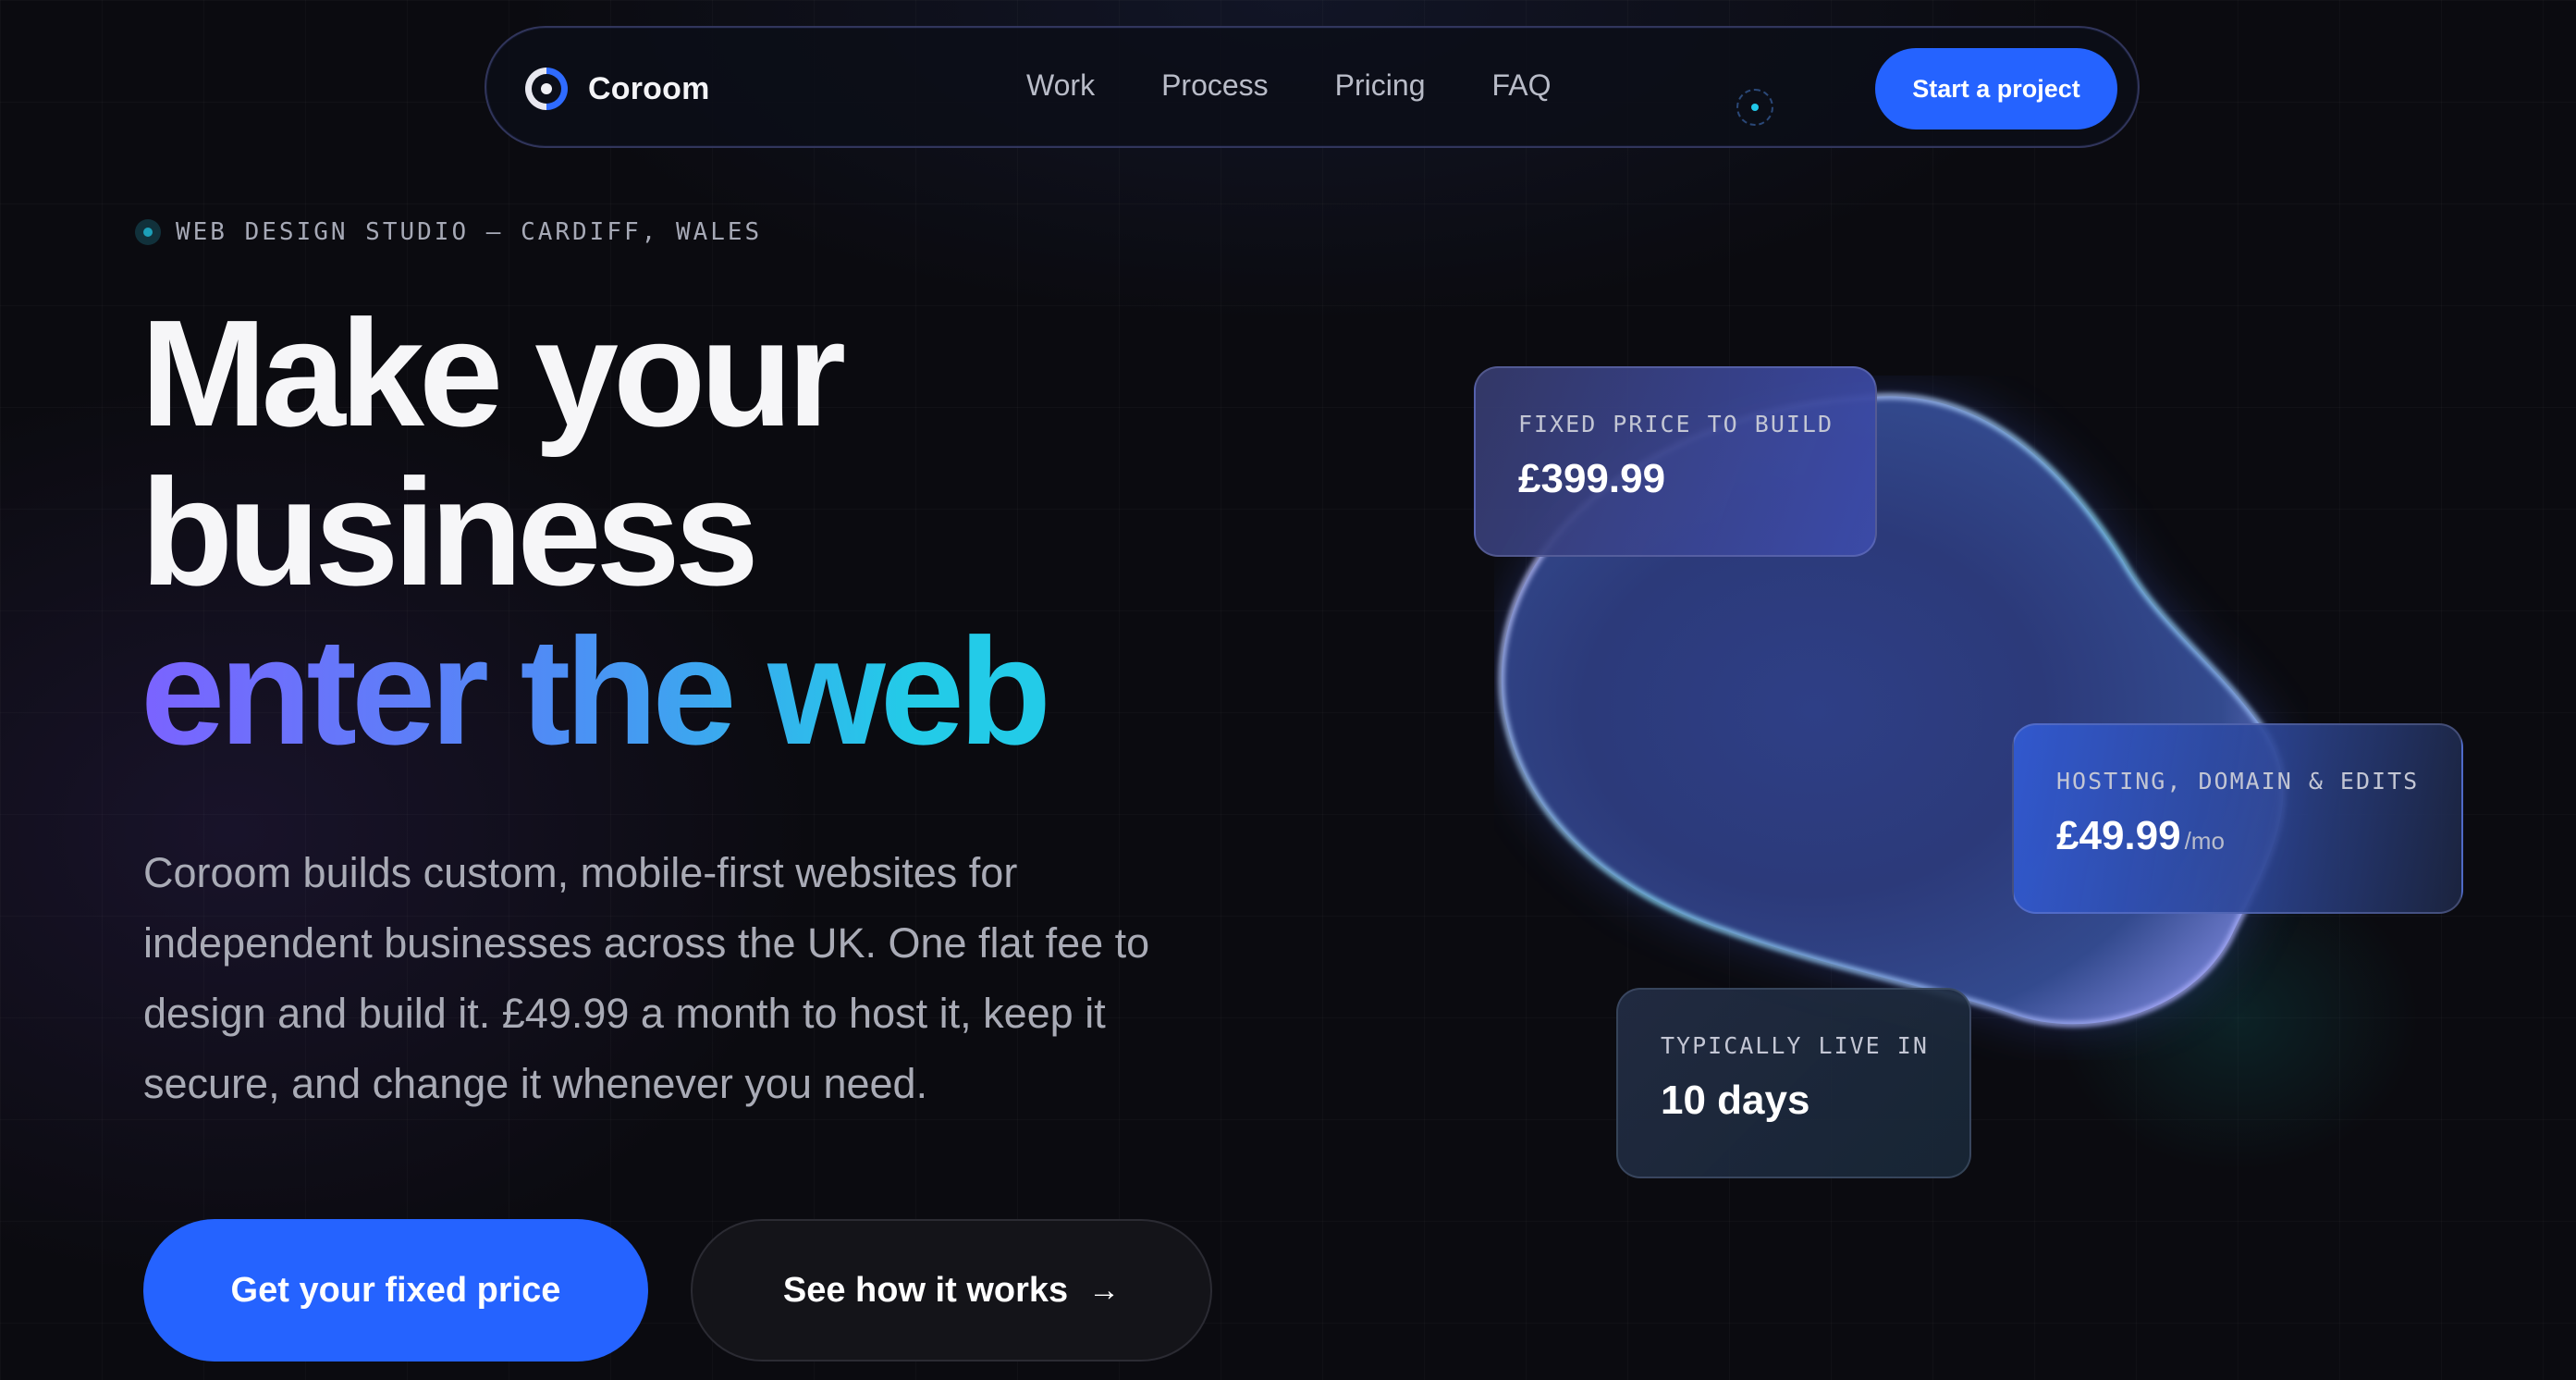  I want to click on see-how-it-works-button: See how it works →, so click(951, 1290).